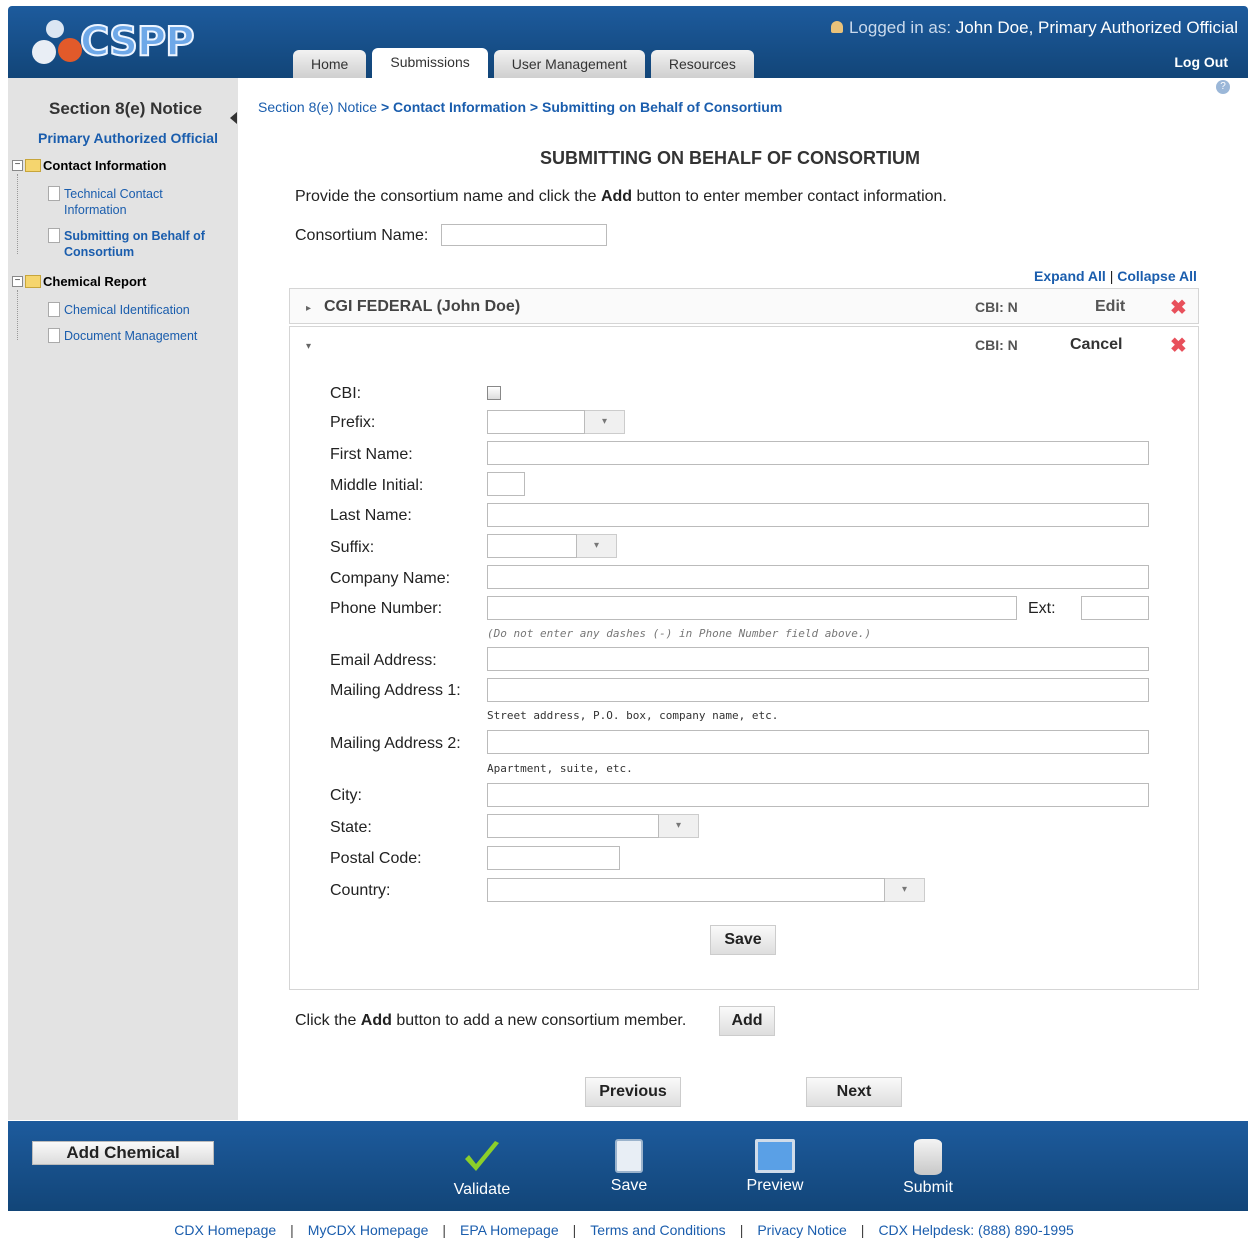 The image size is (1248, 1243). I want to click on submit-label: Submit, so click(928, 1187).